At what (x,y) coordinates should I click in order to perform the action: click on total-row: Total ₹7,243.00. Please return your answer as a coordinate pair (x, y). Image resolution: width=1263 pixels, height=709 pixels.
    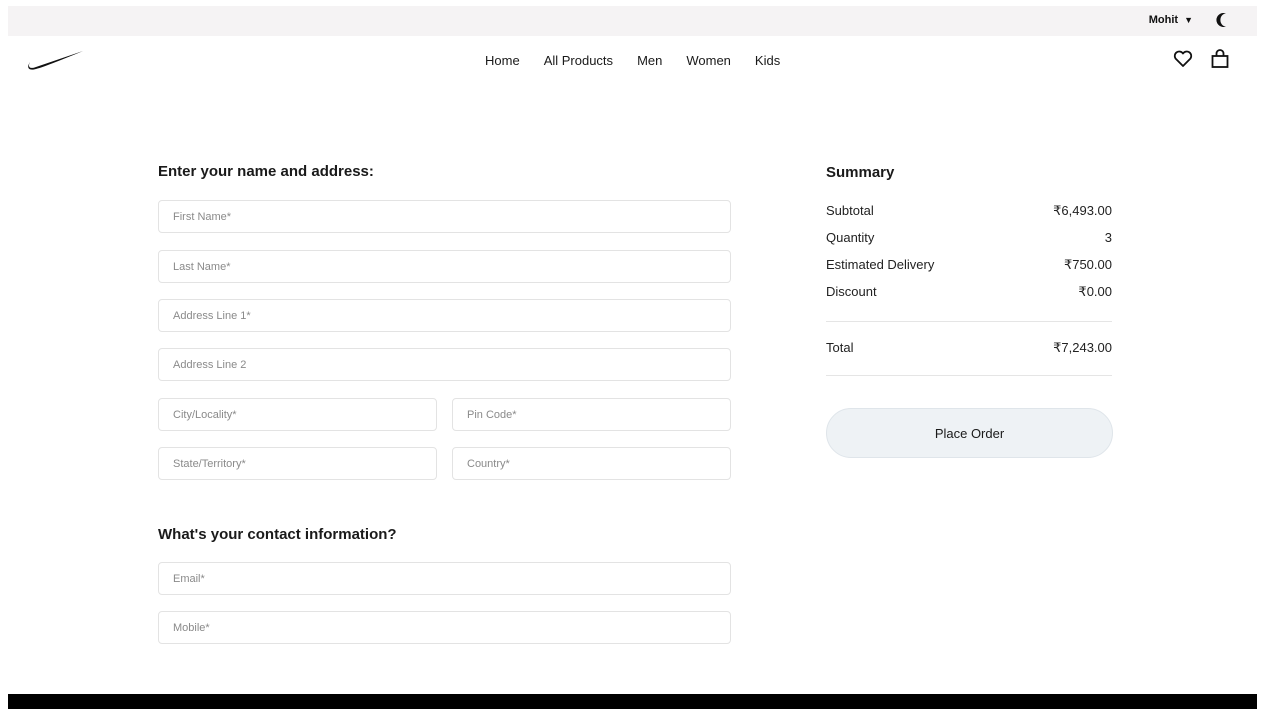
    Looking at the image, I should click on (969, 348).